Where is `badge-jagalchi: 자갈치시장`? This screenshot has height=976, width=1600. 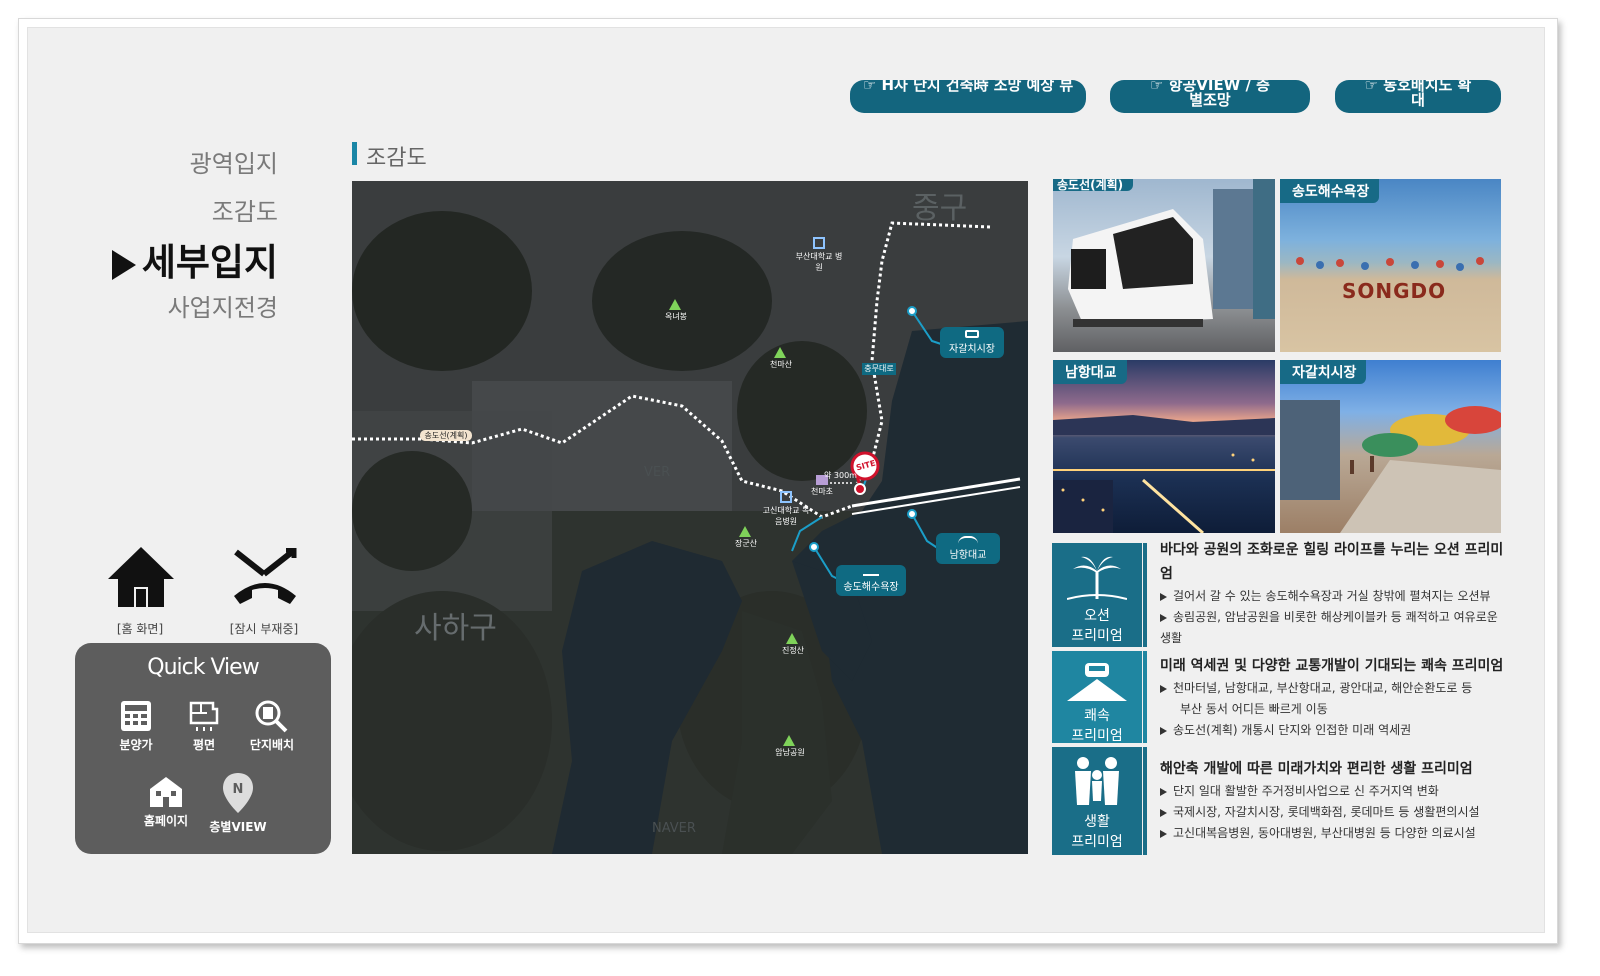 badge-jagalchi: 자갈치시장 is located at coordinates (972, 342).